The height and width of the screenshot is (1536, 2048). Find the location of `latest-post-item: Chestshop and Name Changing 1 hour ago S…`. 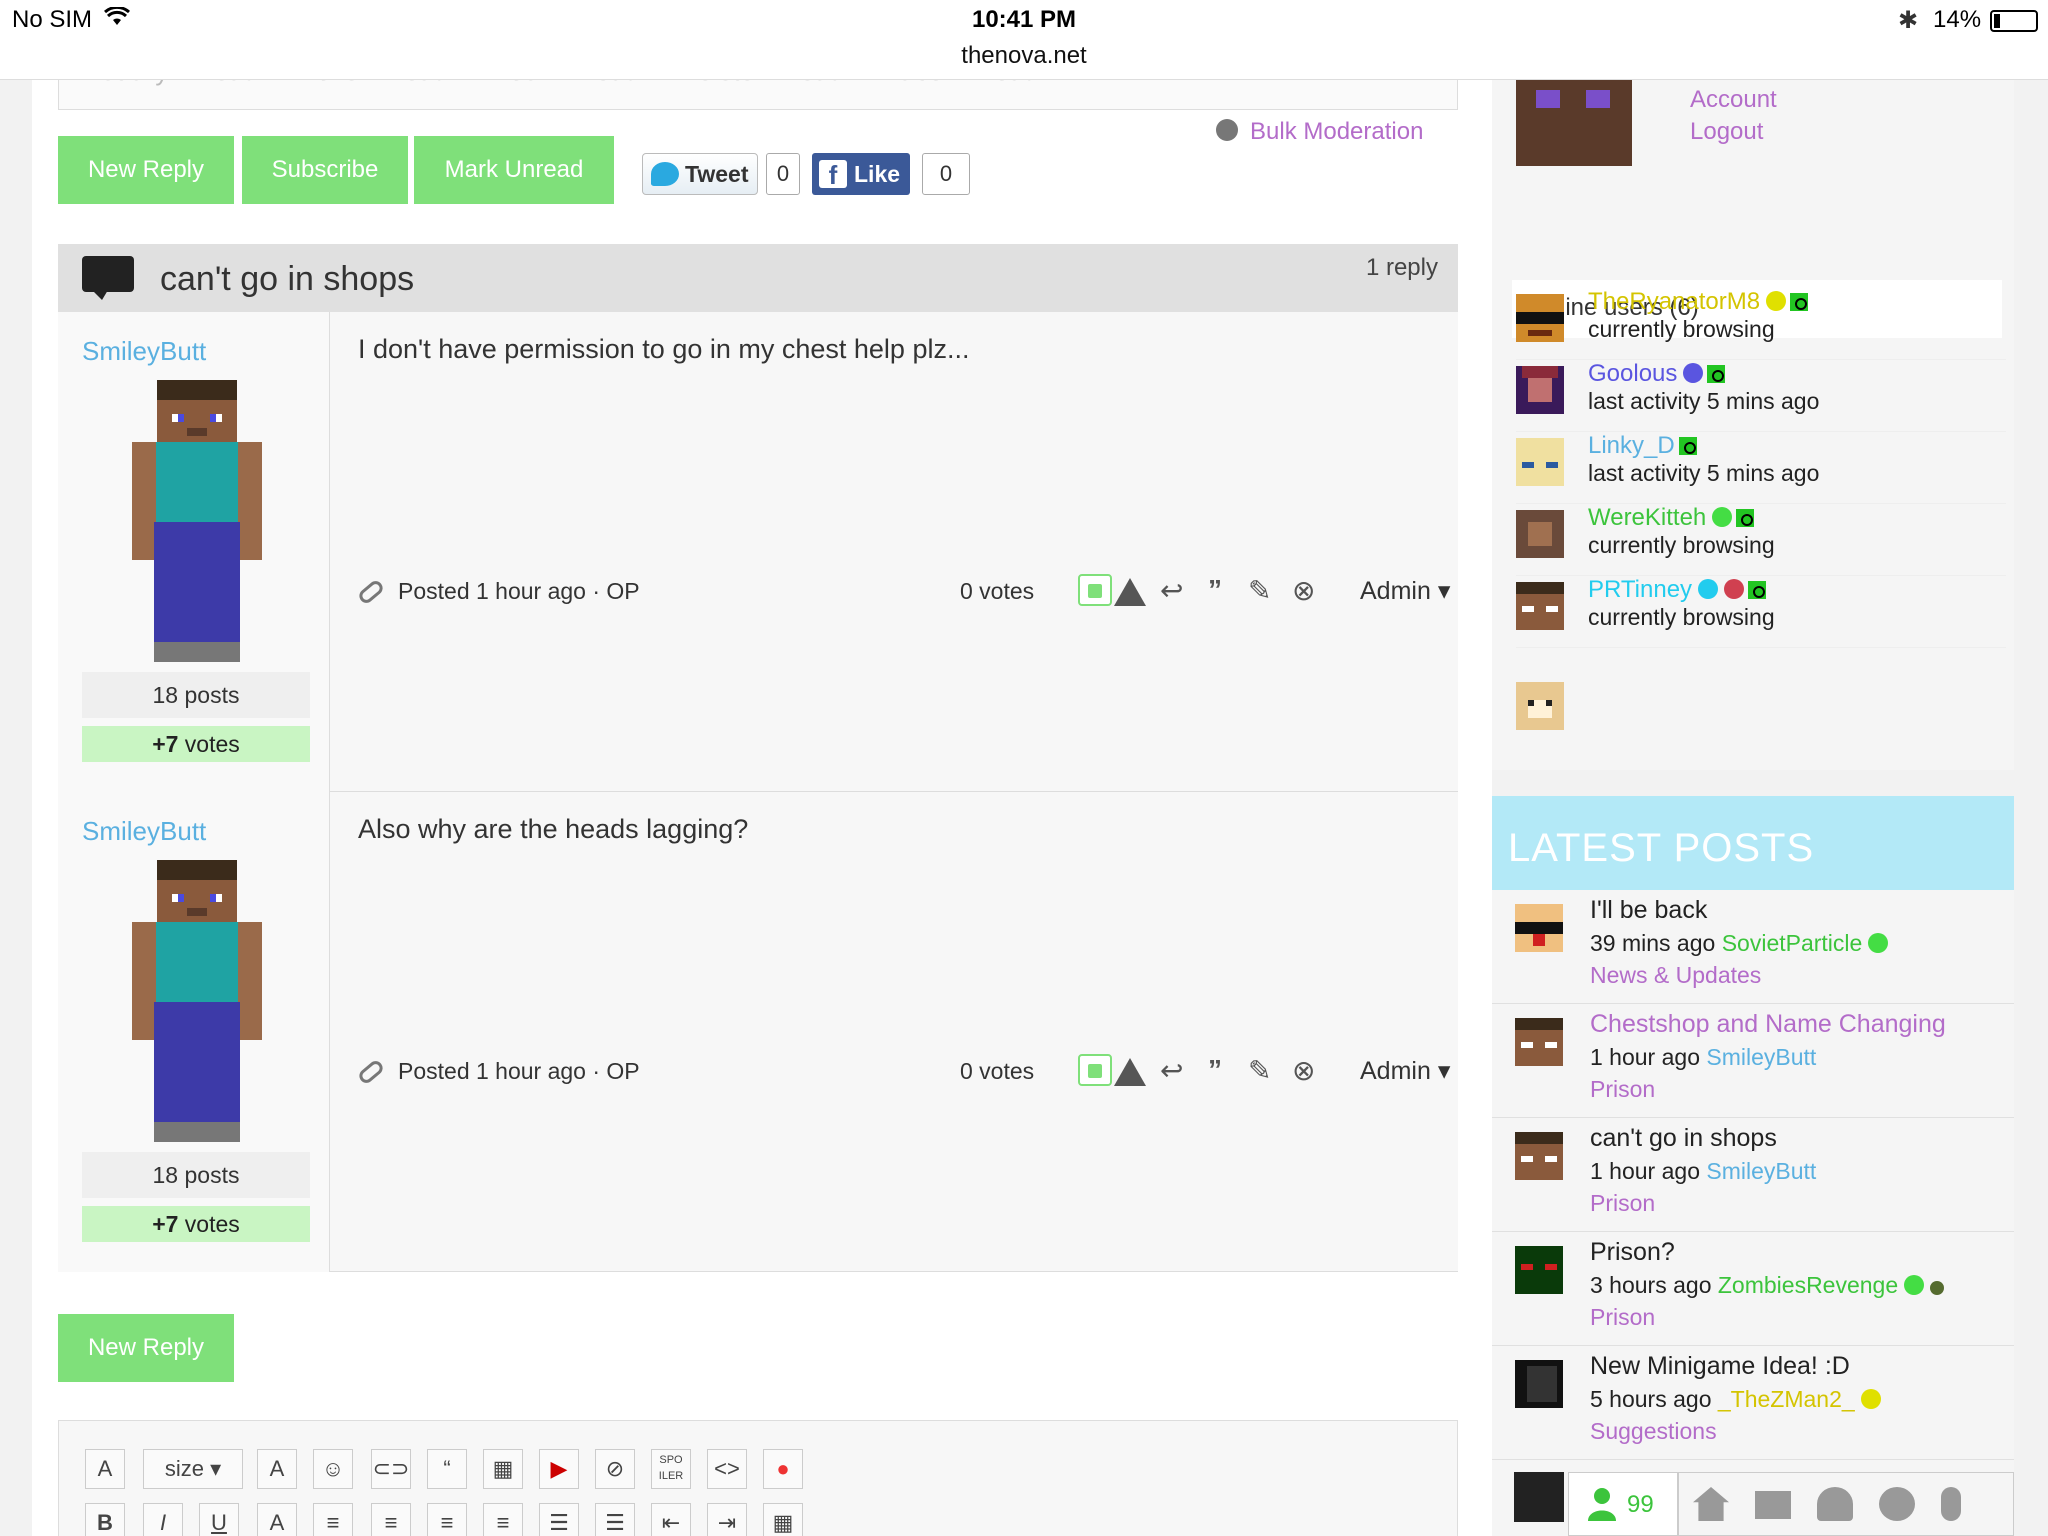

latest-post-item: Chestshop and Name Changing 1 hour ago S… is located at coordinates (1753, 1061).